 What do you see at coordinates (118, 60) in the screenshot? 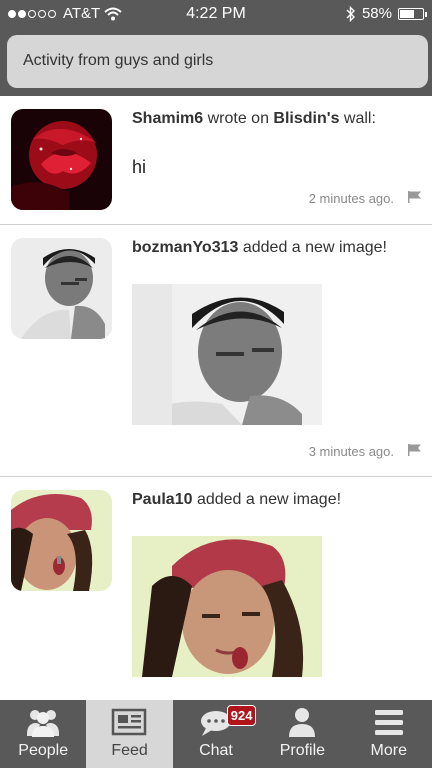
I see `page-title: Activity from guys and girls` at bounding box center [118, 60].